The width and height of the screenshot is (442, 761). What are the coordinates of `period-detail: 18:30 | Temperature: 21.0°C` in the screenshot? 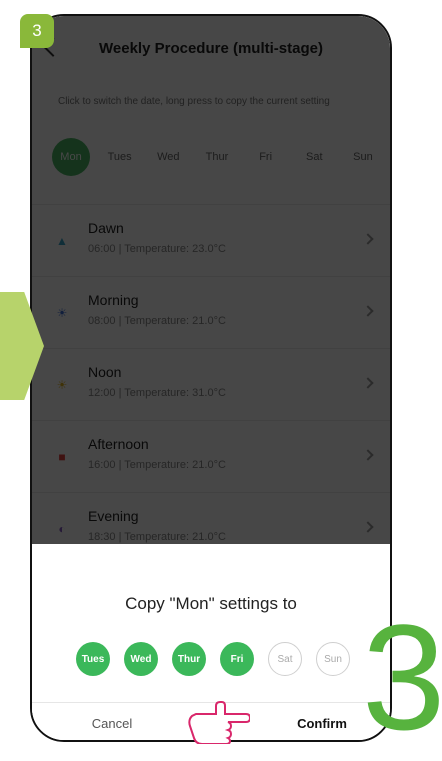 It's located at (157, 537).